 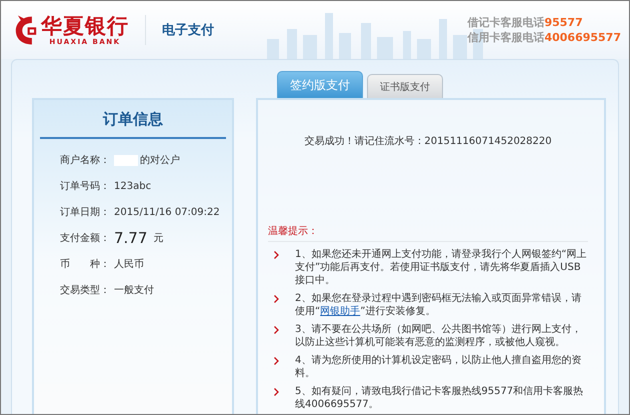 I want to click on currency-unit: 元, so click(x=158, y=238).